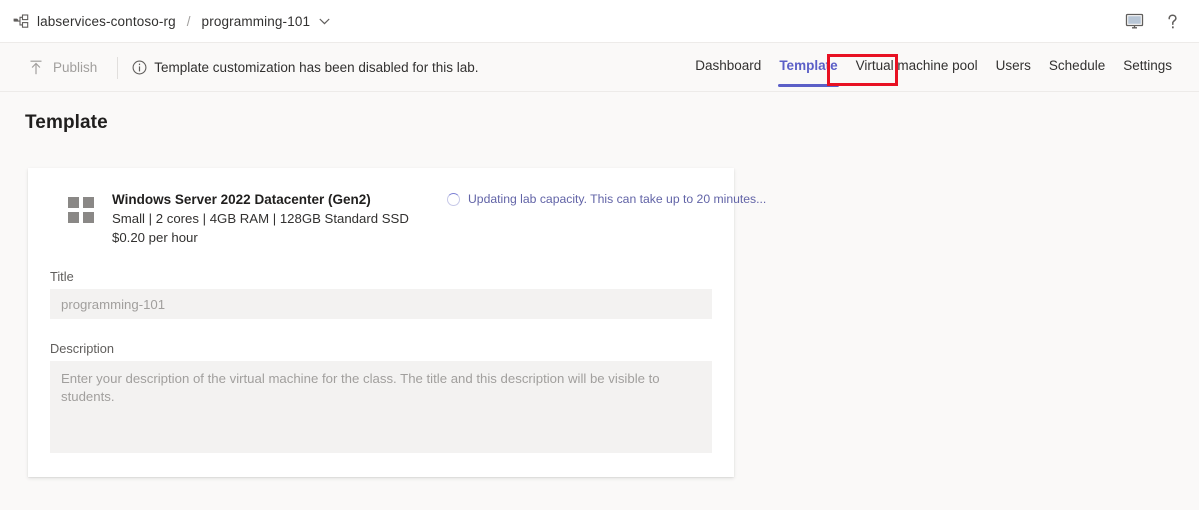 The image size is (1199, 510). I want to click on tab-virtual-machine-pool: Virtual machine pool, so click(917, 66).